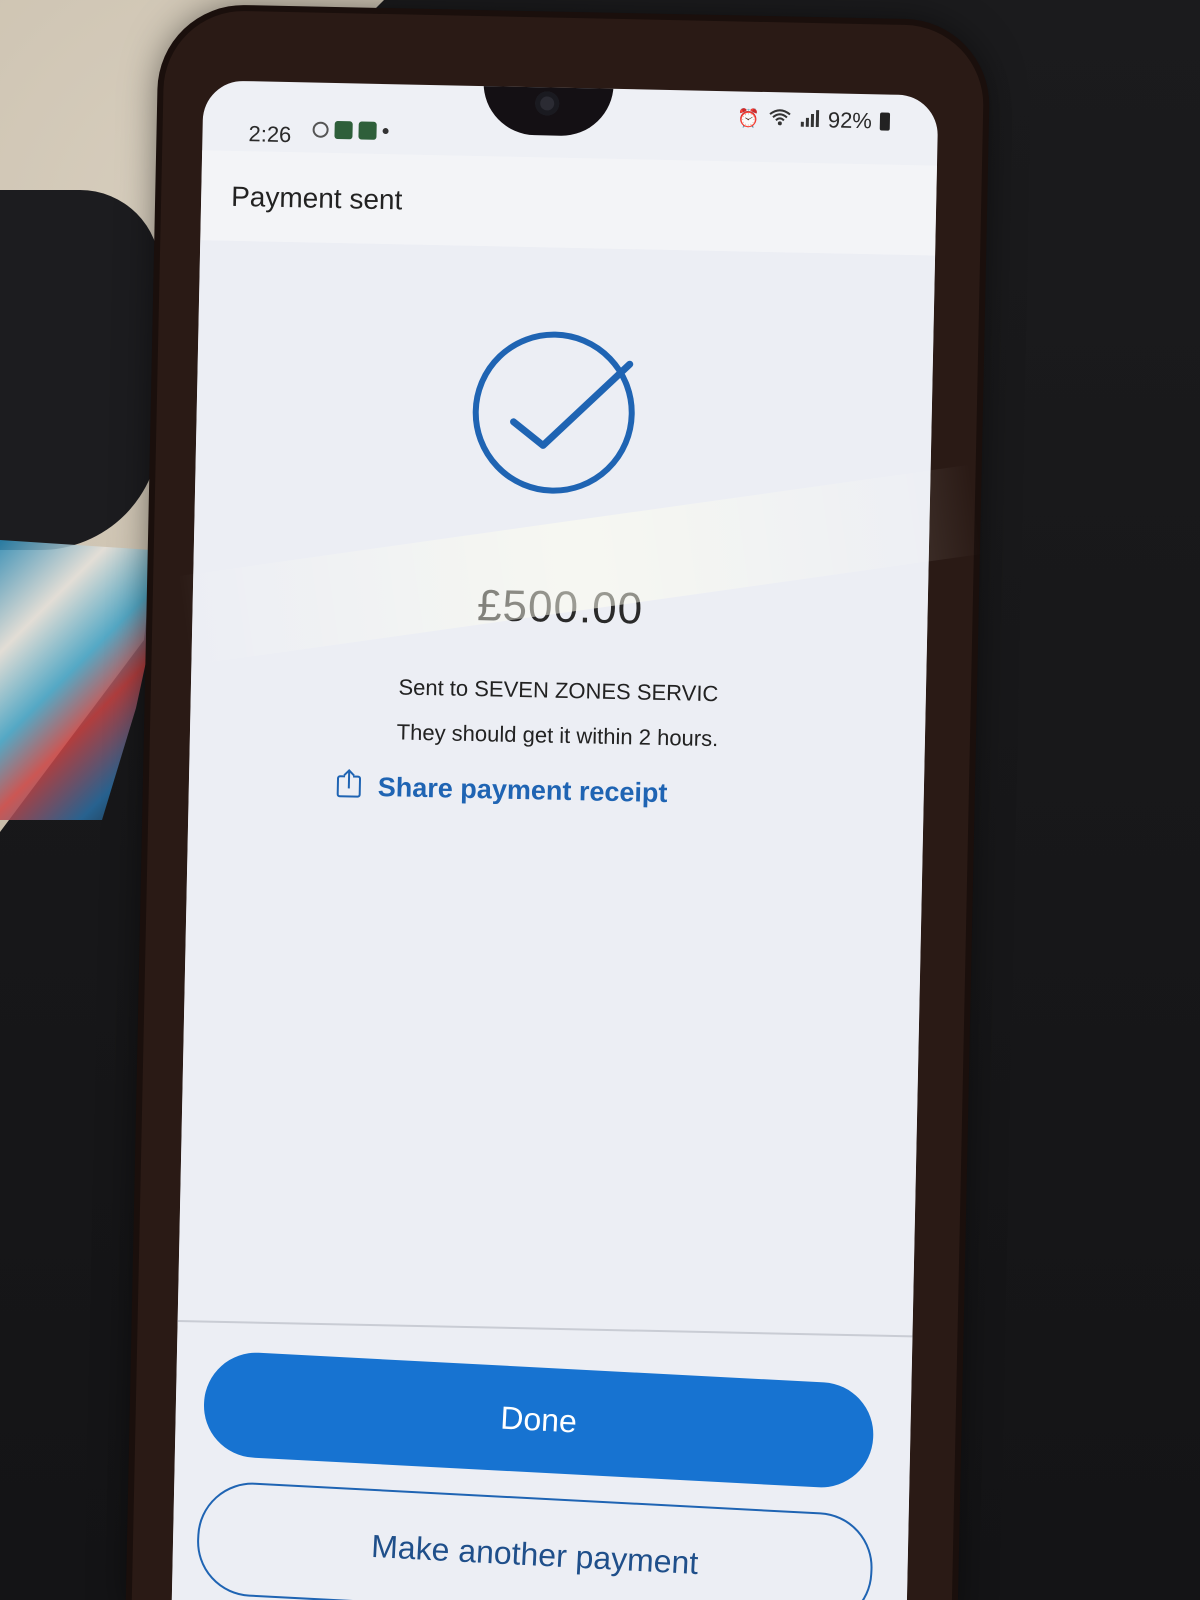 This screenshot has width=1200, height=1600. What do you see at coordinates (810, 119) in the screenshot?
I see `signal-icon` at bounding box center [810, 119].